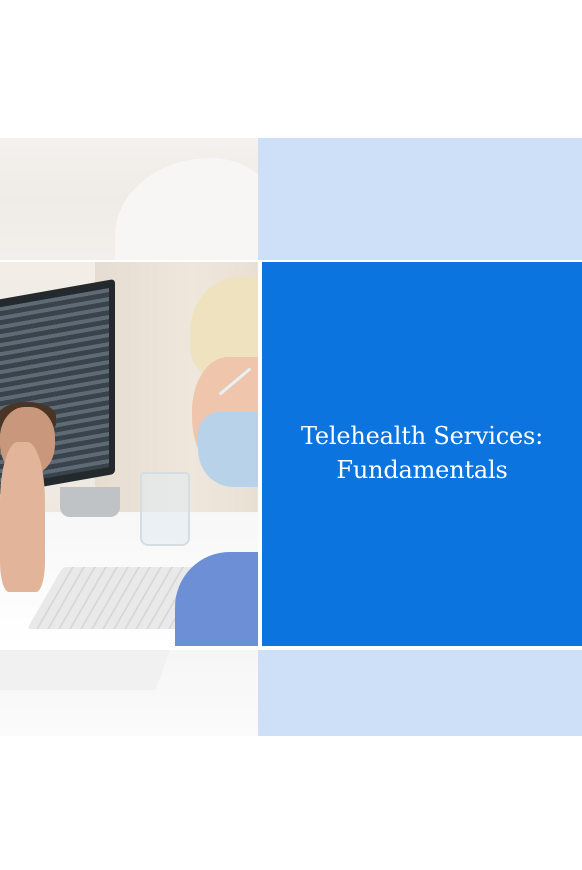  What do you see at coordinates (422, 470) in the screenshot?
I see `course-title-line-2: Fundamentals` at bounding box center [422, 470].